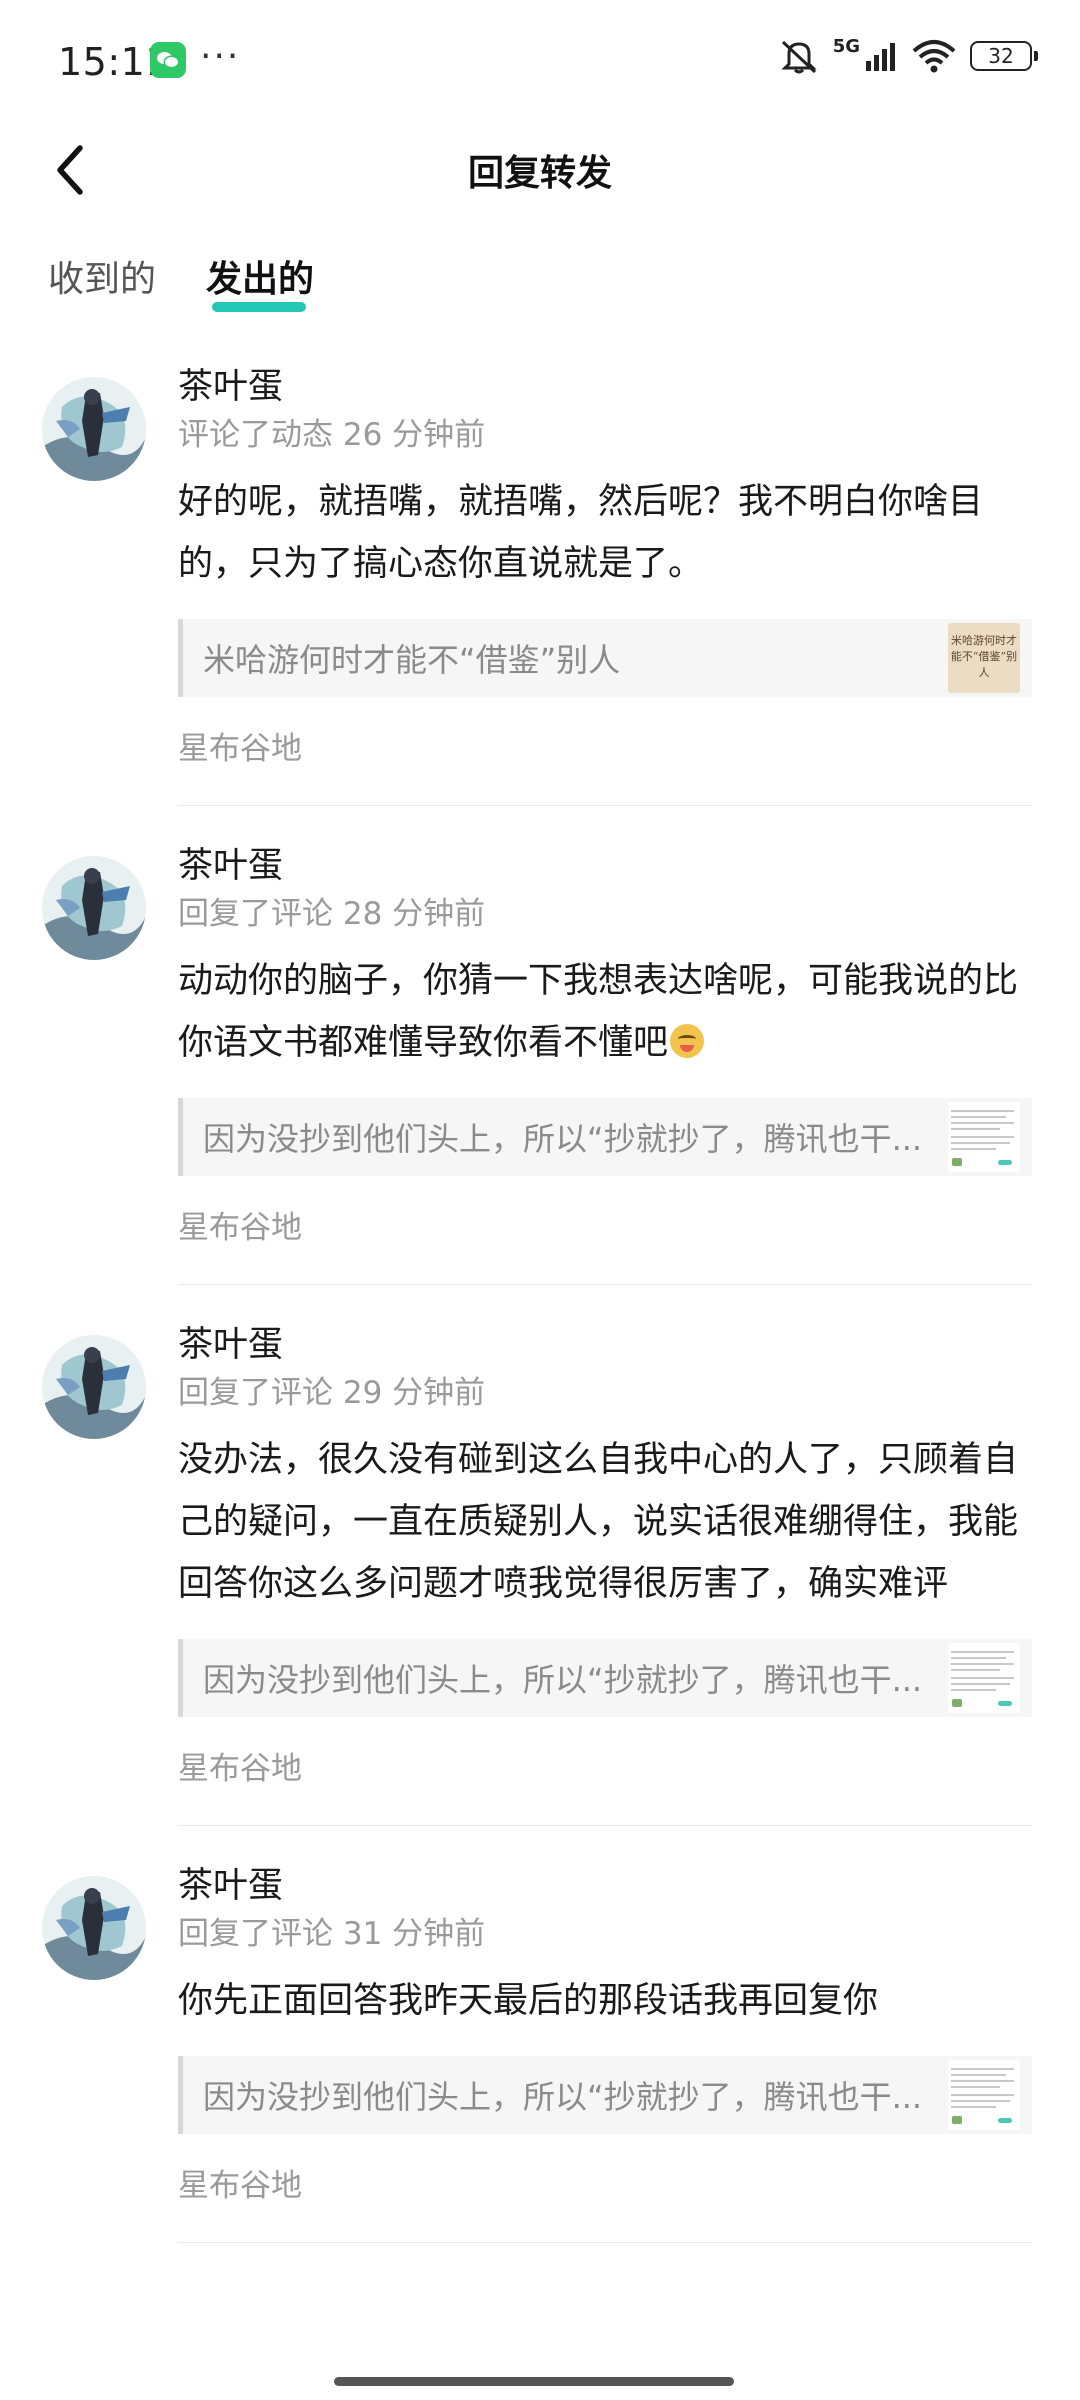 The image size is (1080, 2400). I want to click on laughing-emoji-icon, so click(687, 1041).